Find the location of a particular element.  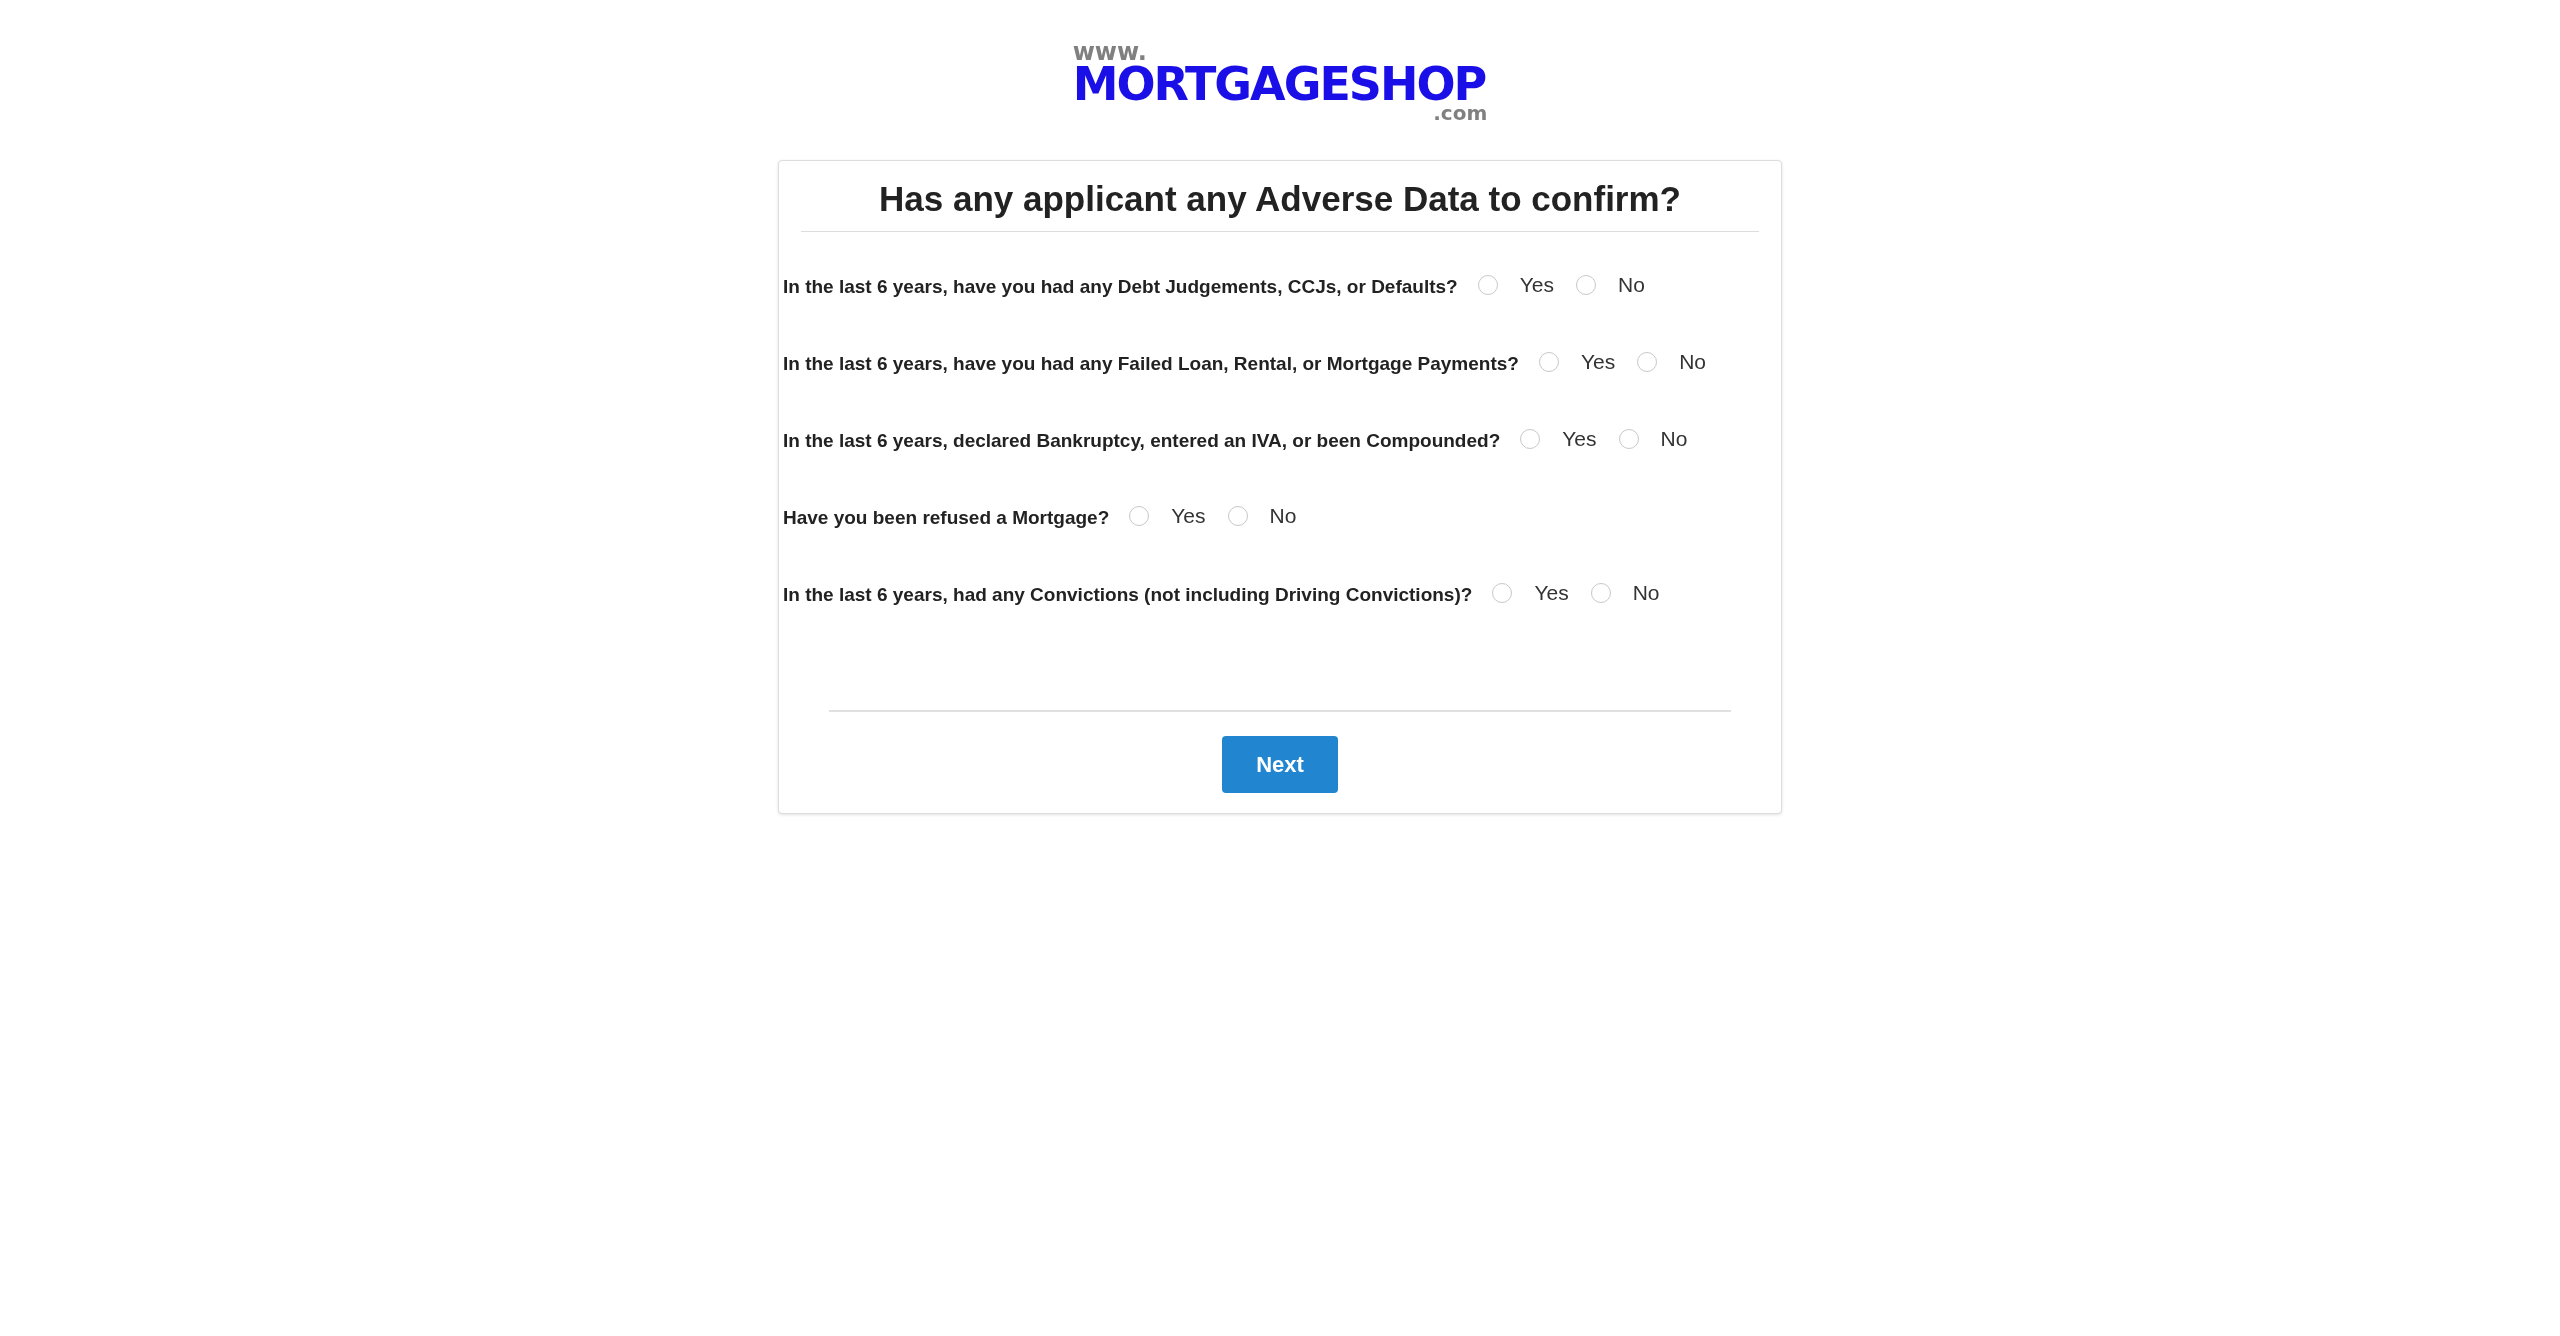

question-text: In the last 6 years, have you had any Failed Loan, Rental, or Mortgage Payments? is located at coordinates (1151, 363).